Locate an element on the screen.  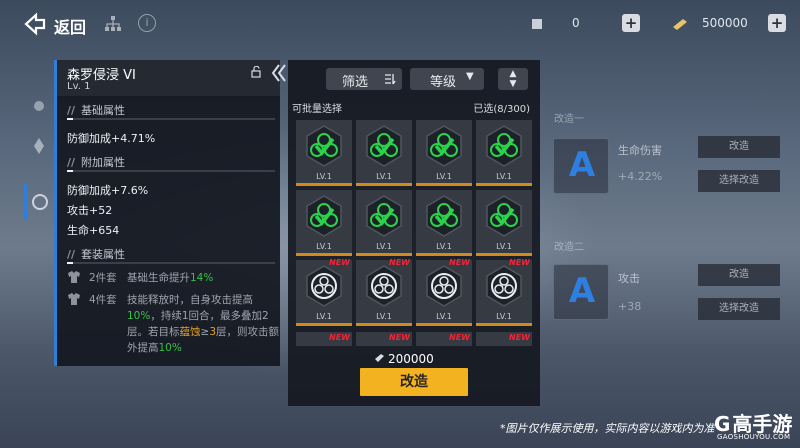
sort-dropdown: 等级 ▼ is located at coordinates (447, 79).